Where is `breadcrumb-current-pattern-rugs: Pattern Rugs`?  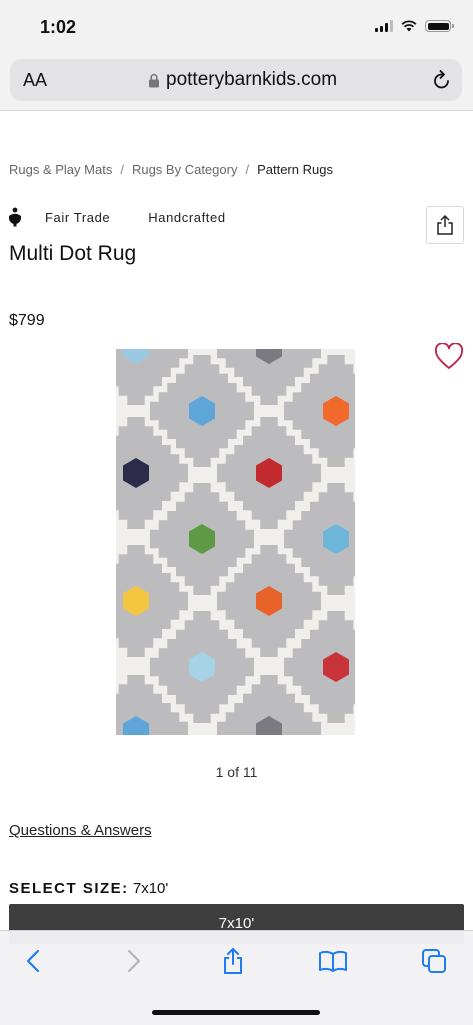 breadcrumb-current-pattern-rugs: Pattern Rugs is located at coordinates (295, 169).